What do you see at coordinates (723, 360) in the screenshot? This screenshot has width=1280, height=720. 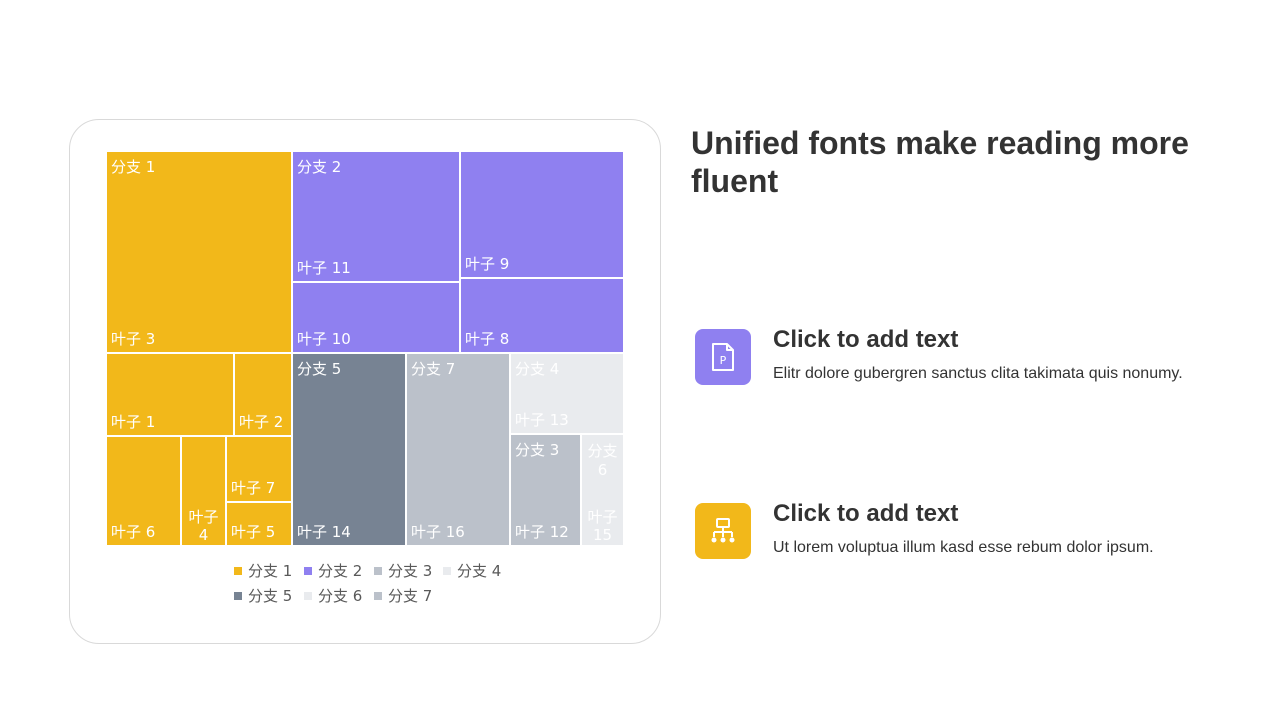 I see `svg-text: P` at bounding box center [723, 360].